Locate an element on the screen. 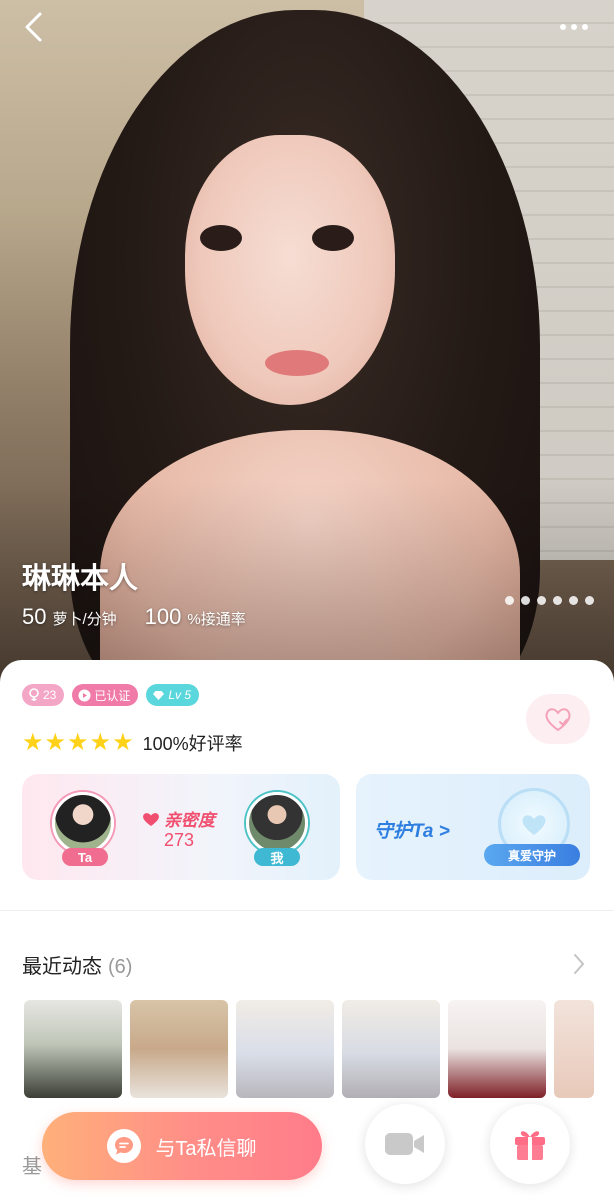 This screenshot has height=1200, width=614. moments-thumbnails is located at coordinates (309, 1049).